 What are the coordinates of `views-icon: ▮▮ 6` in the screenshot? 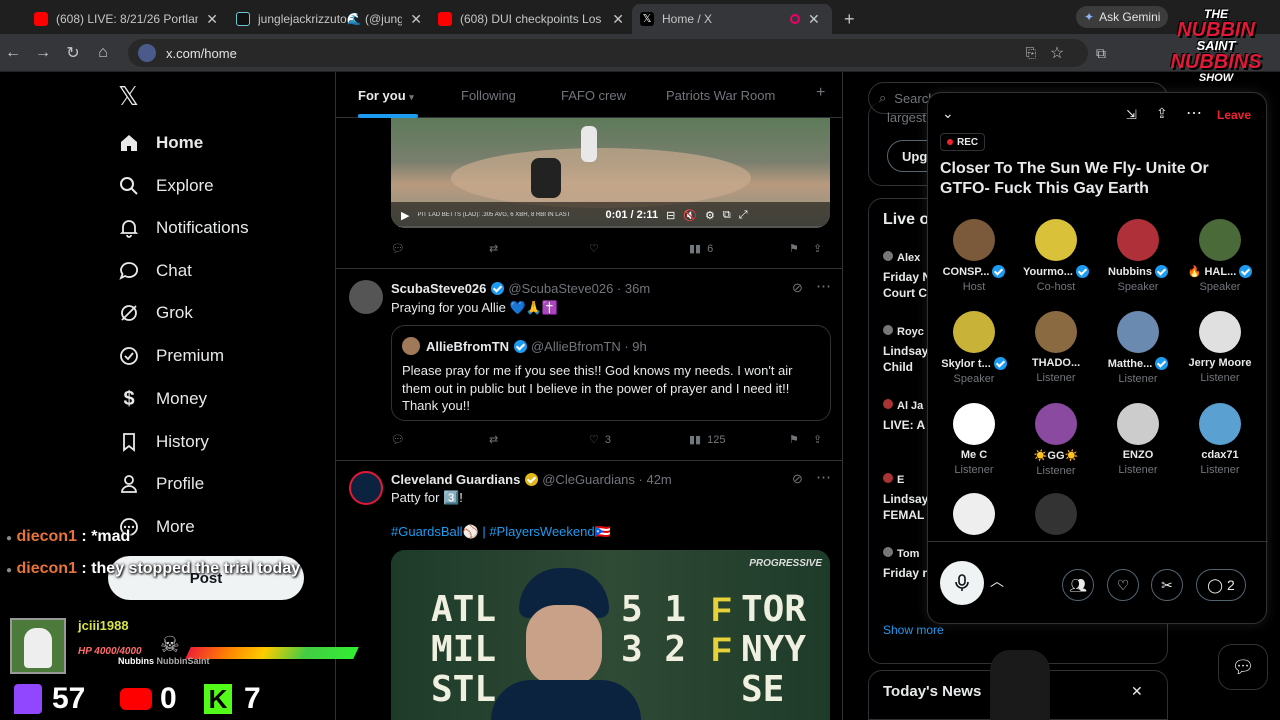 It's located at (701, 249).